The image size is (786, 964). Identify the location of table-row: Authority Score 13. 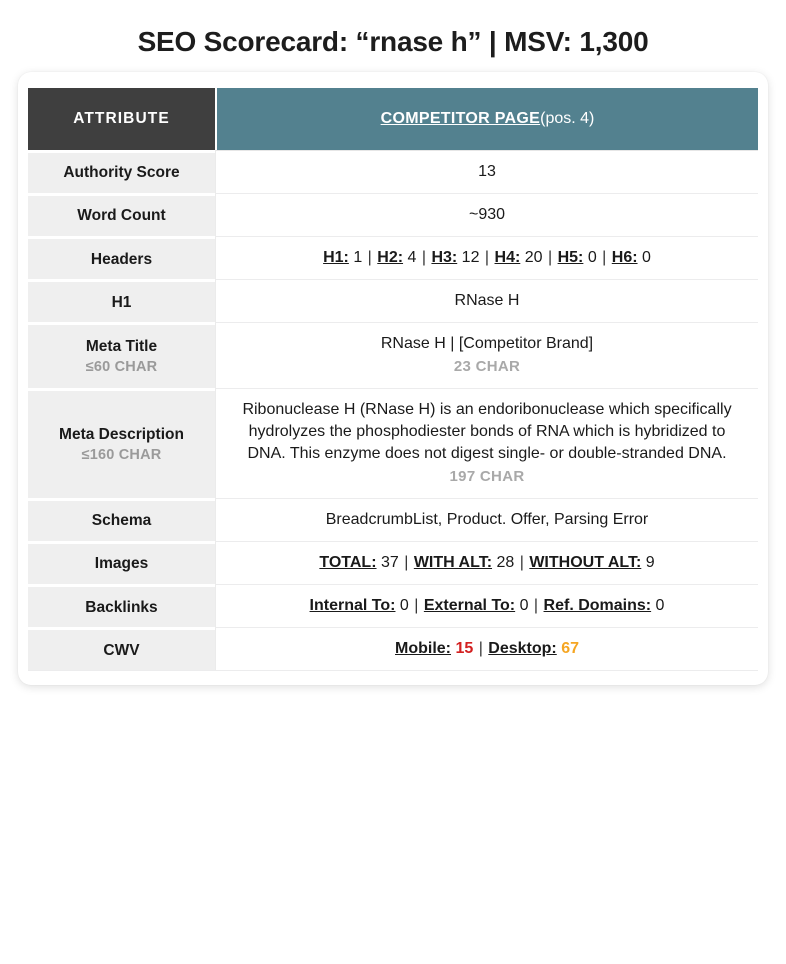
(393, 172).